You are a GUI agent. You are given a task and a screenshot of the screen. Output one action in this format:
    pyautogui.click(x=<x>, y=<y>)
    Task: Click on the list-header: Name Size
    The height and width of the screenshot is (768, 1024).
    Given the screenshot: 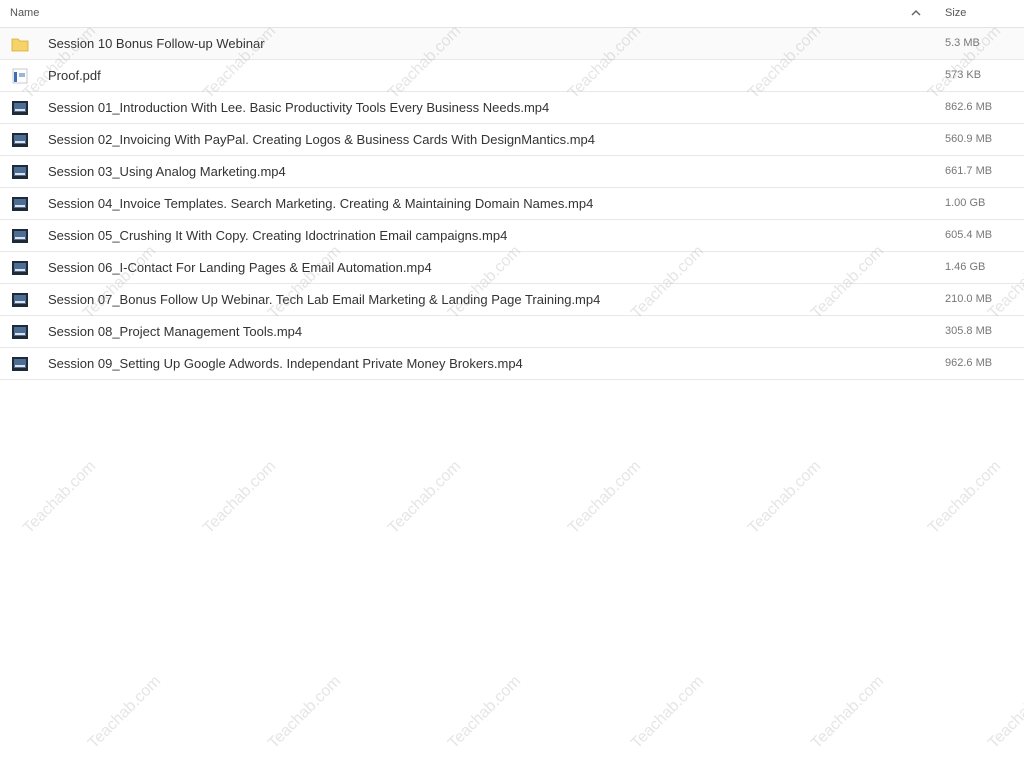 What is the action you would take?
    pyautogui.click(x=512, y=14)
    